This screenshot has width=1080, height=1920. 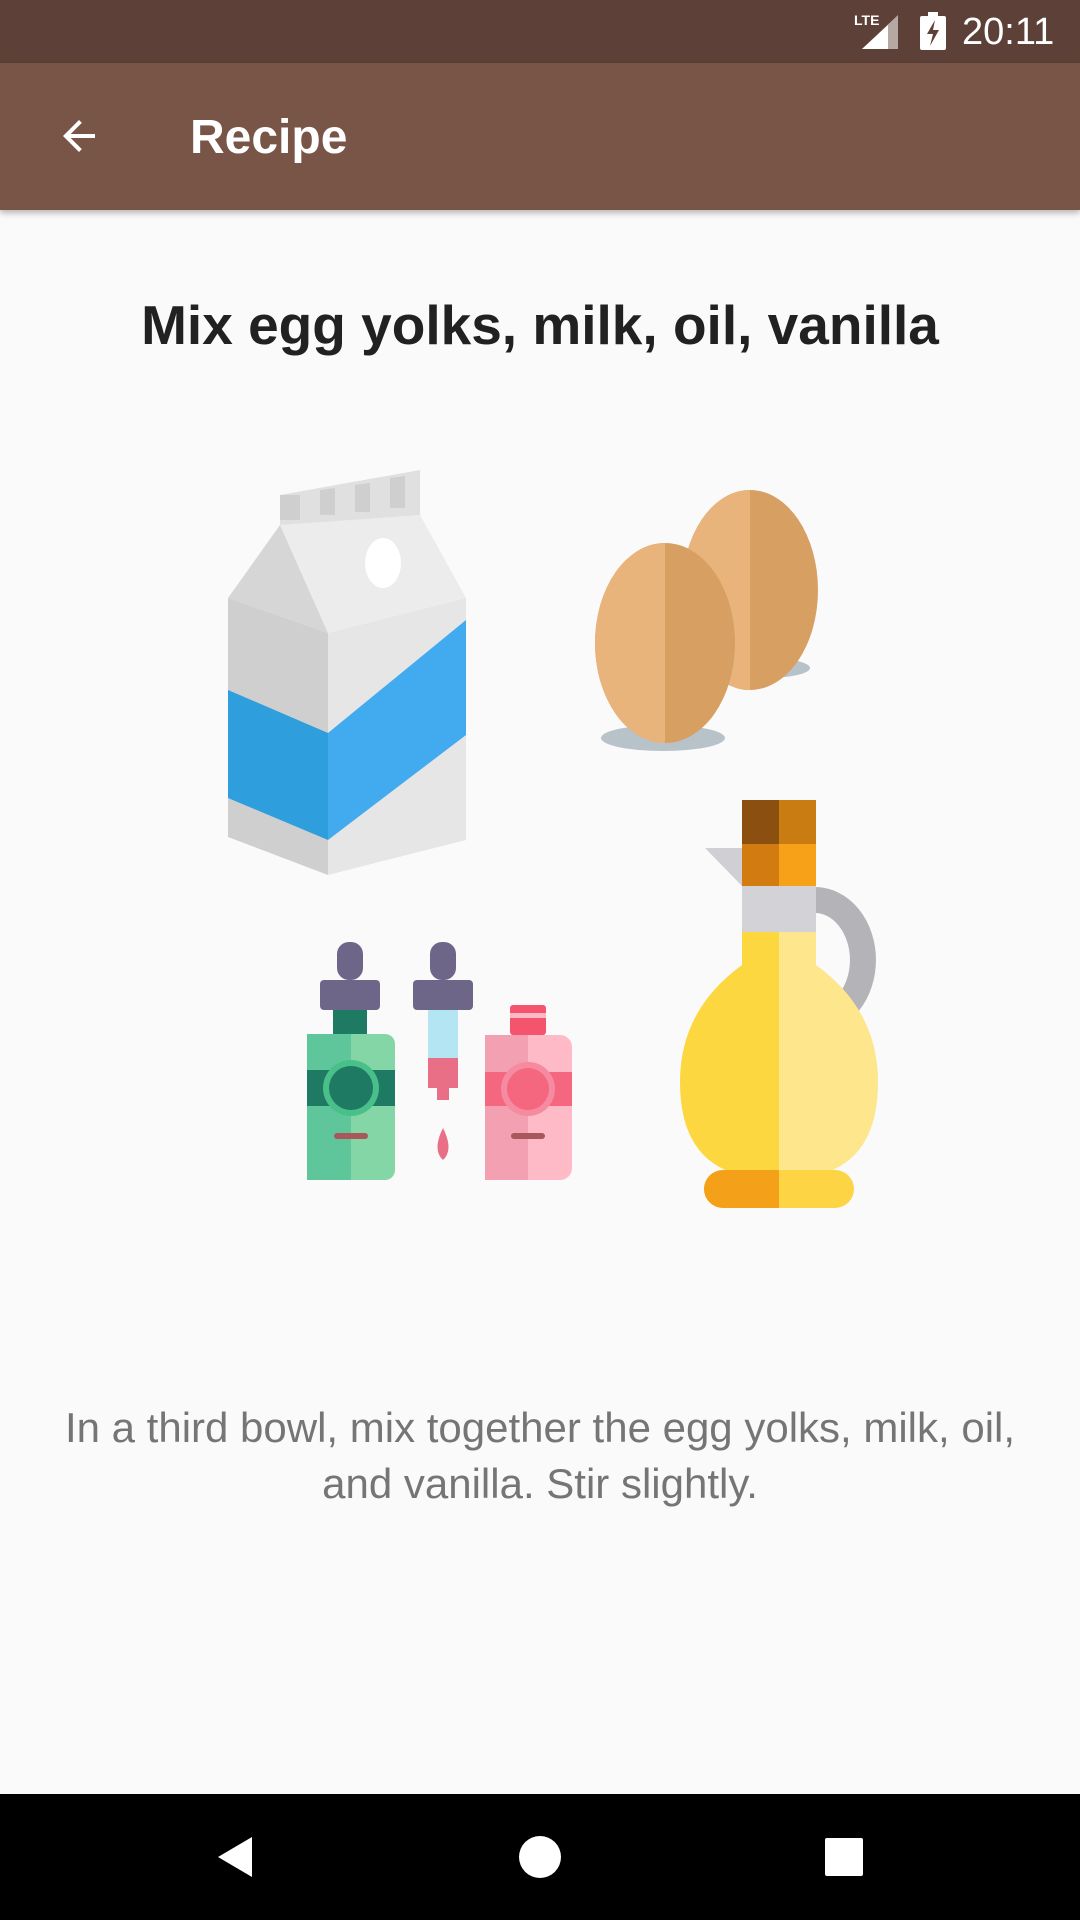 What do you see at coordinates (540, 31) in the screenshot?
I see `status-bar: LTE 20:11` at bounding box center [540, 31].